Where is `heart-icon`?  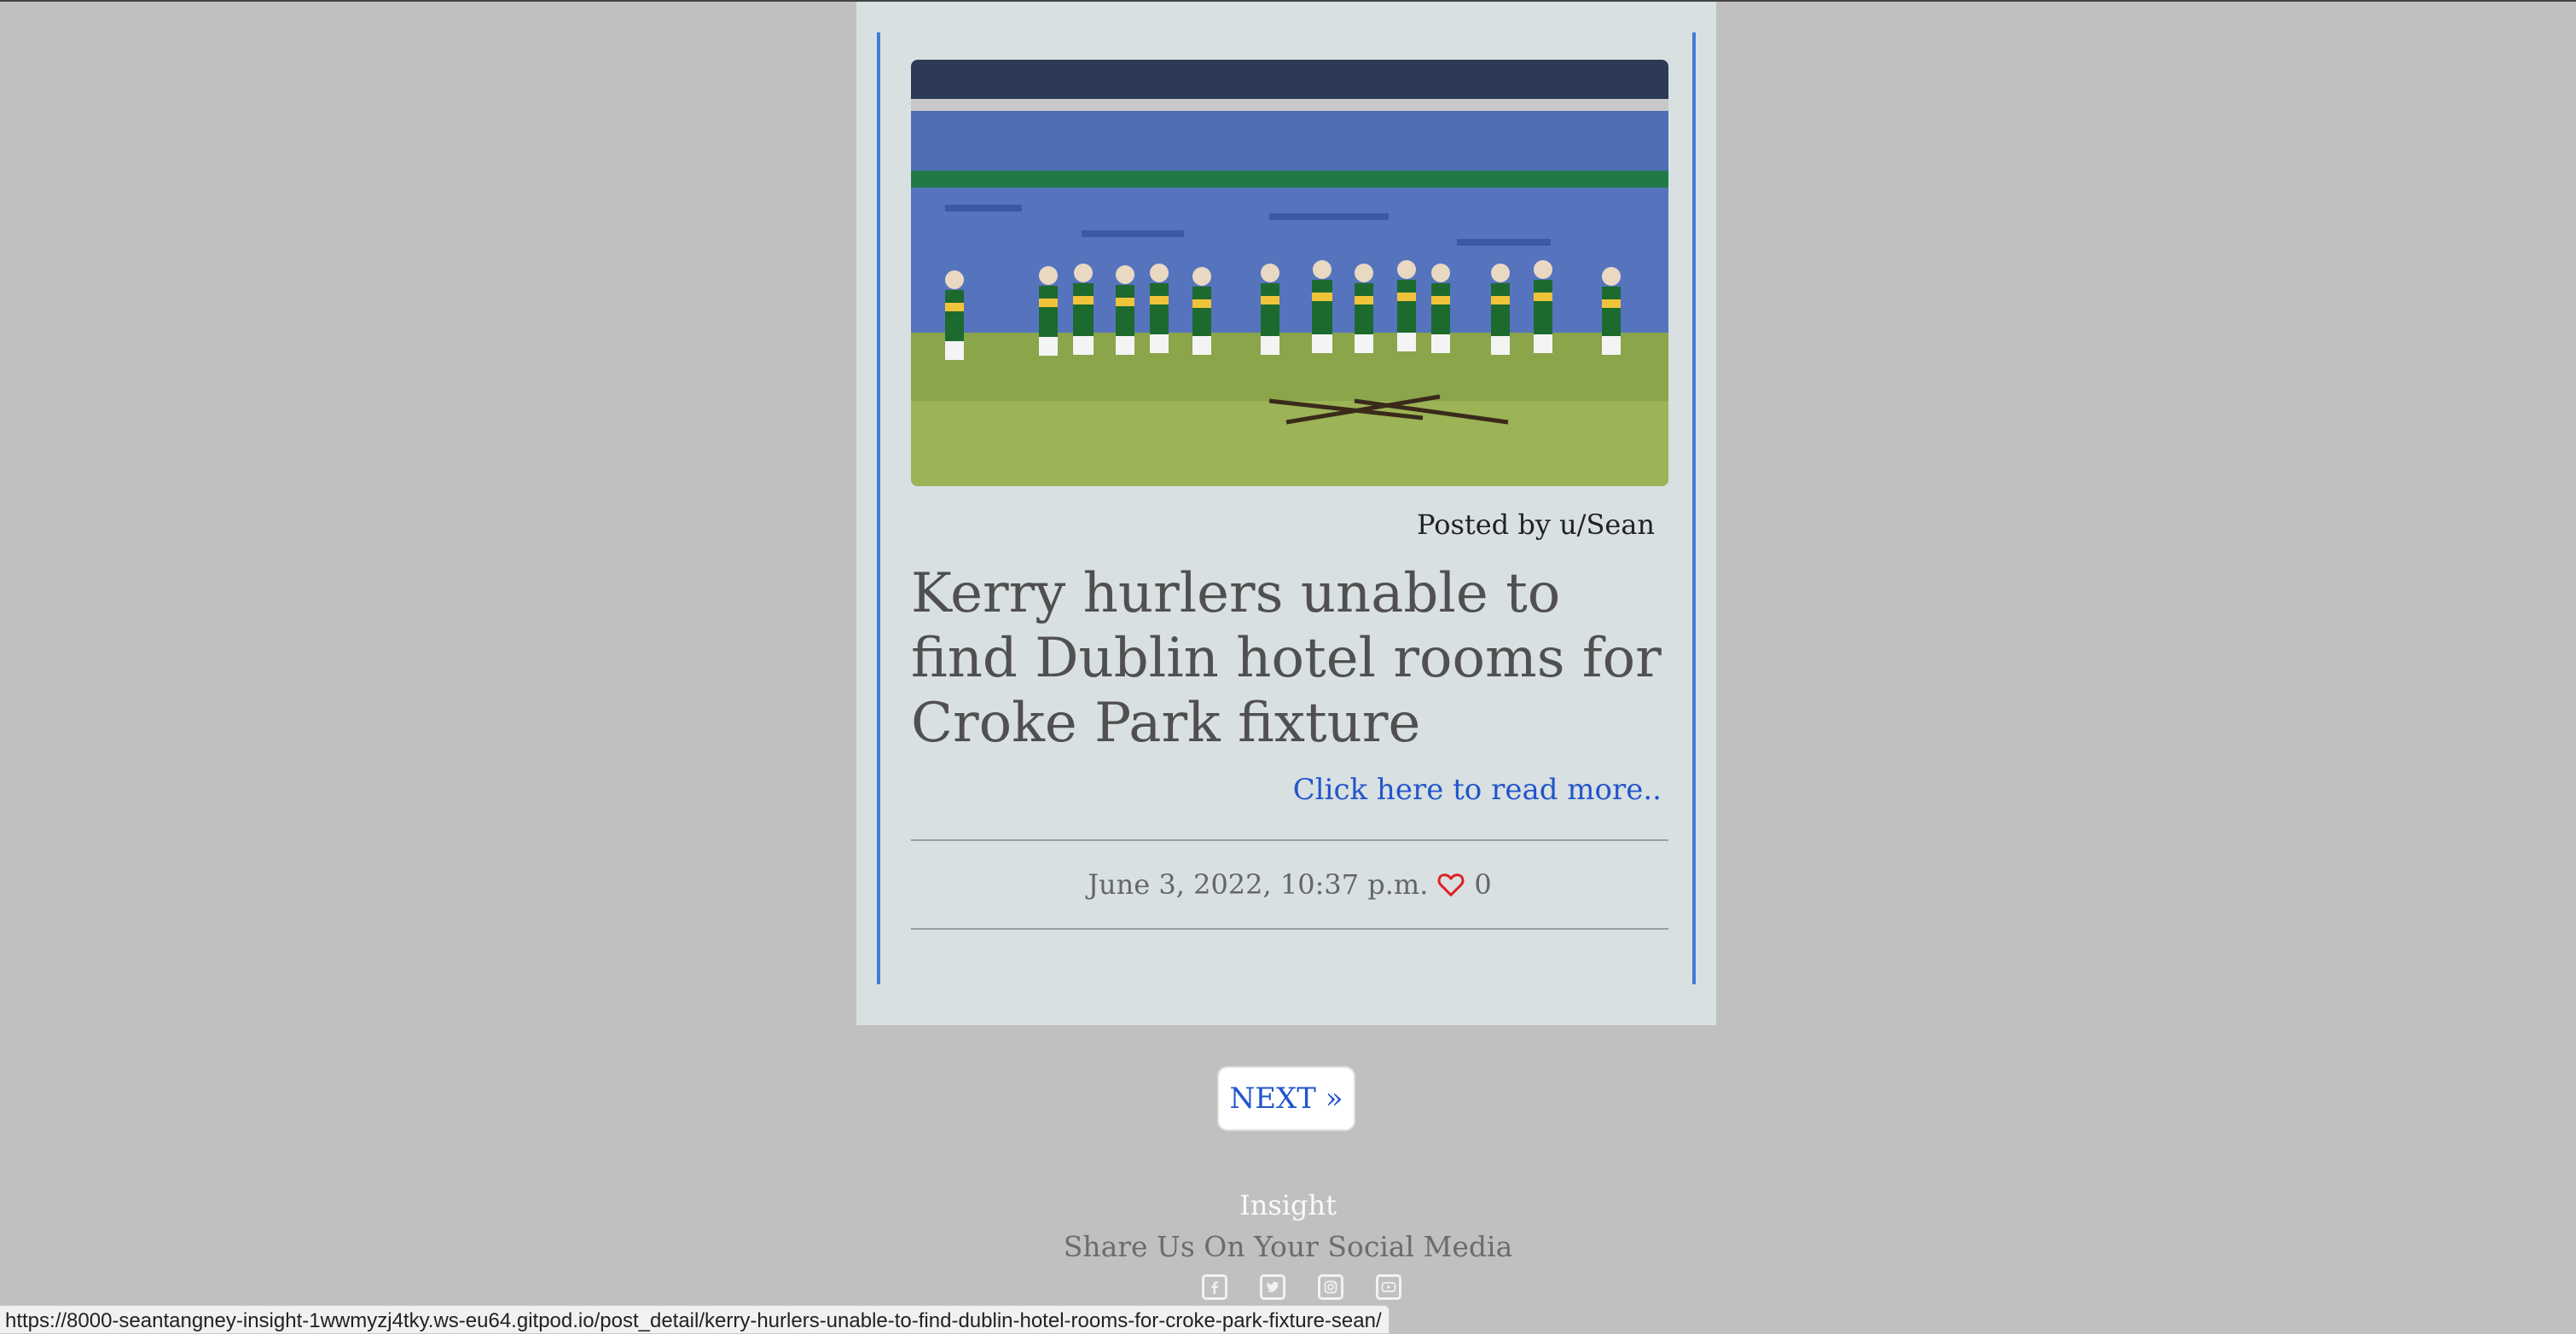
heart-icon is located at coordinates (1450, 884).